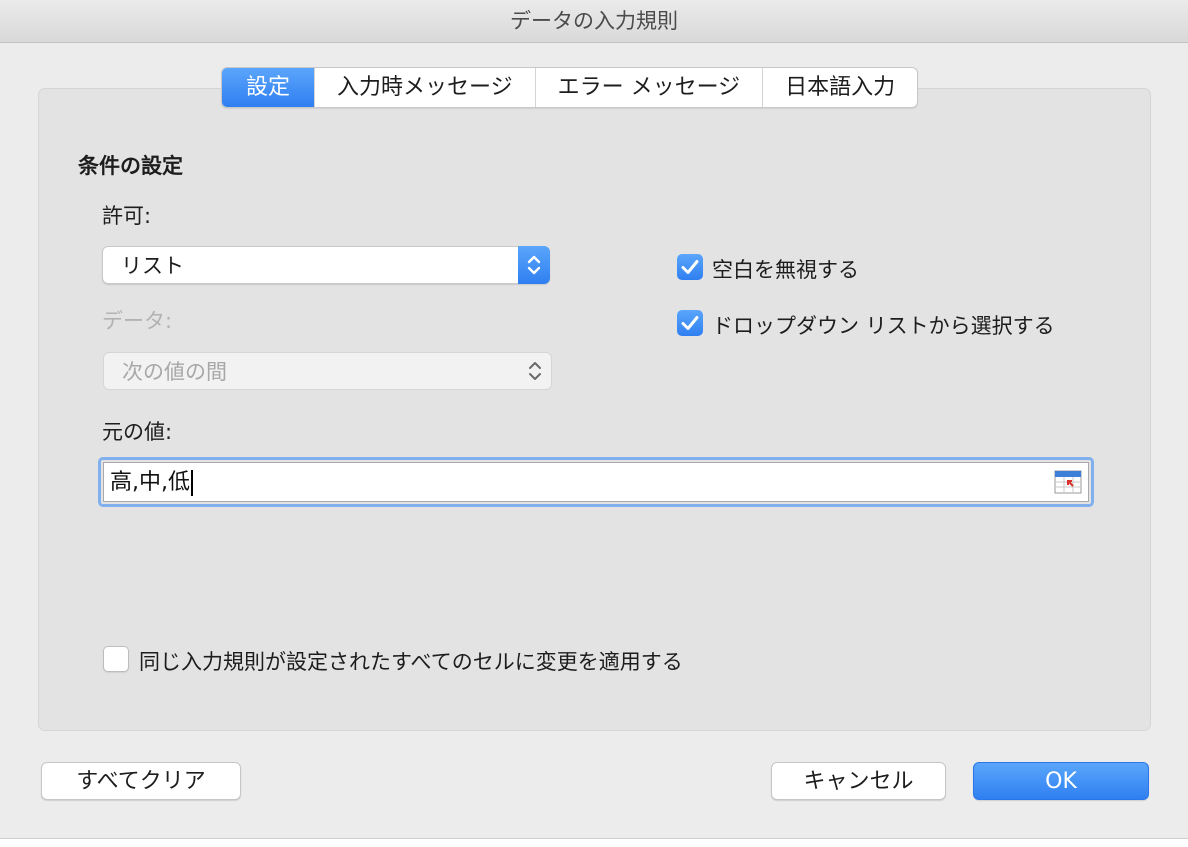 This screenshot has height=847, width=1188. What do you see at coordinates (785, 269) in the screenshot?
I see `ignore-blank-label: 空白を無視する` at bounding box center [785, 269].